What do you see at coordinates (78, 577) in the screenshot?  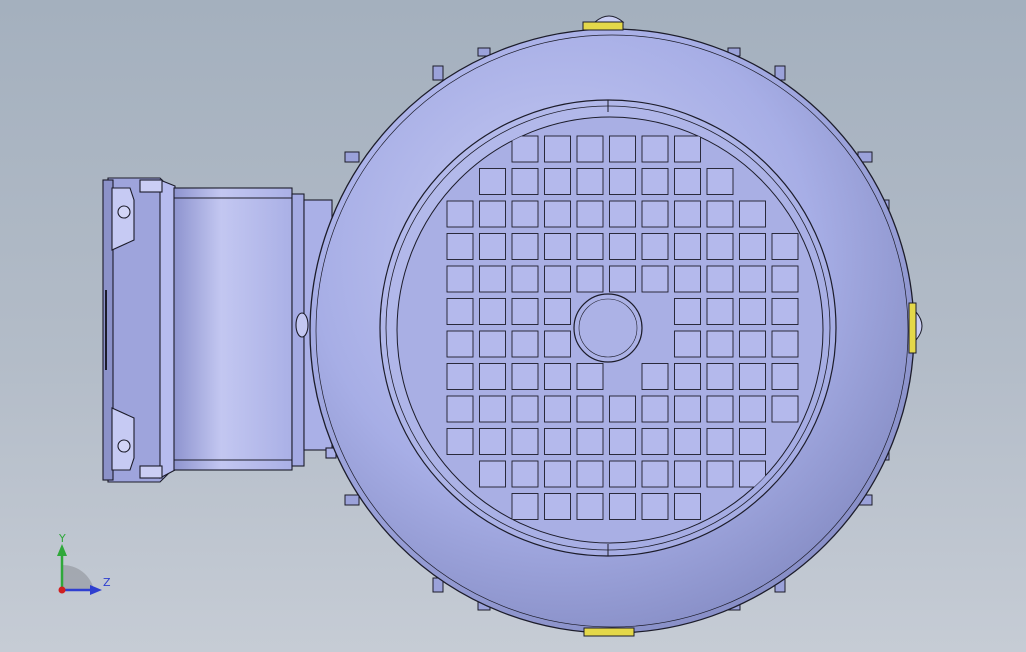 I see `triad-plane` at bounding box center [78, 577].